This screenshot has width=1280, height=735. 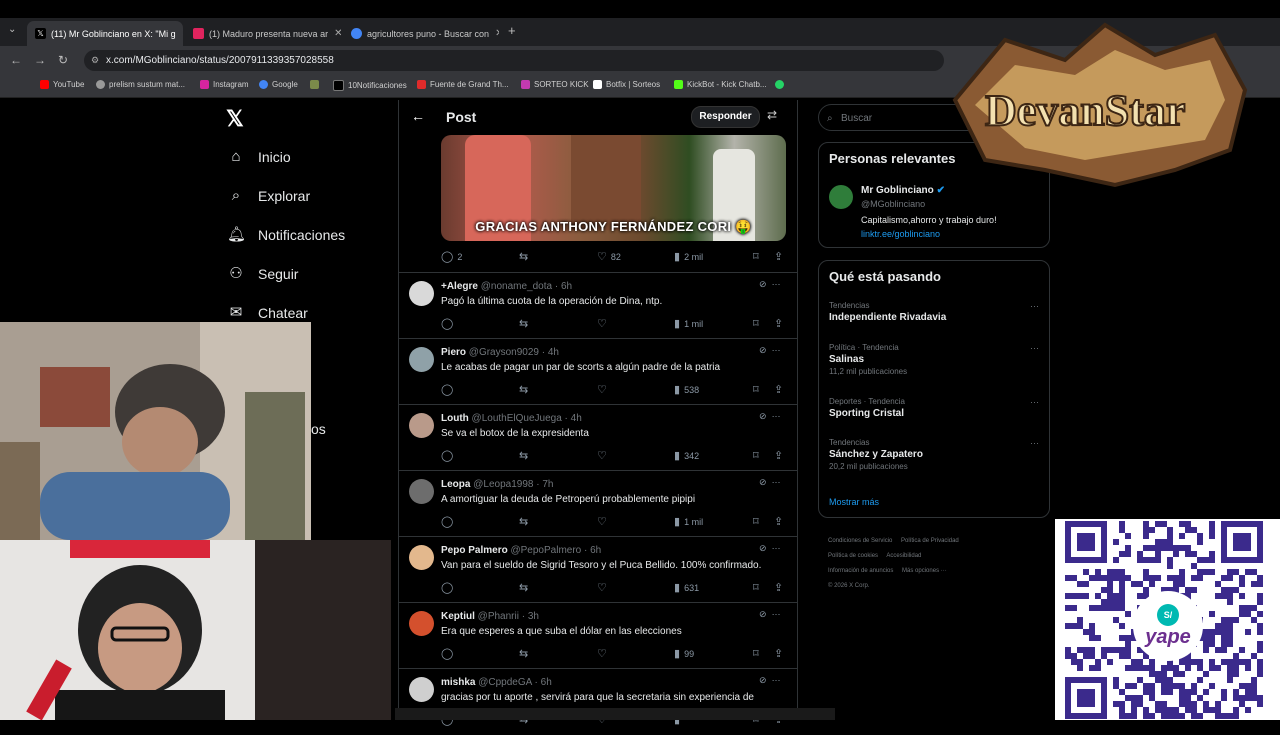 I want to click on trend-item: Tendencias Independiente Rivadavia ···, so click(x=934, y=312).